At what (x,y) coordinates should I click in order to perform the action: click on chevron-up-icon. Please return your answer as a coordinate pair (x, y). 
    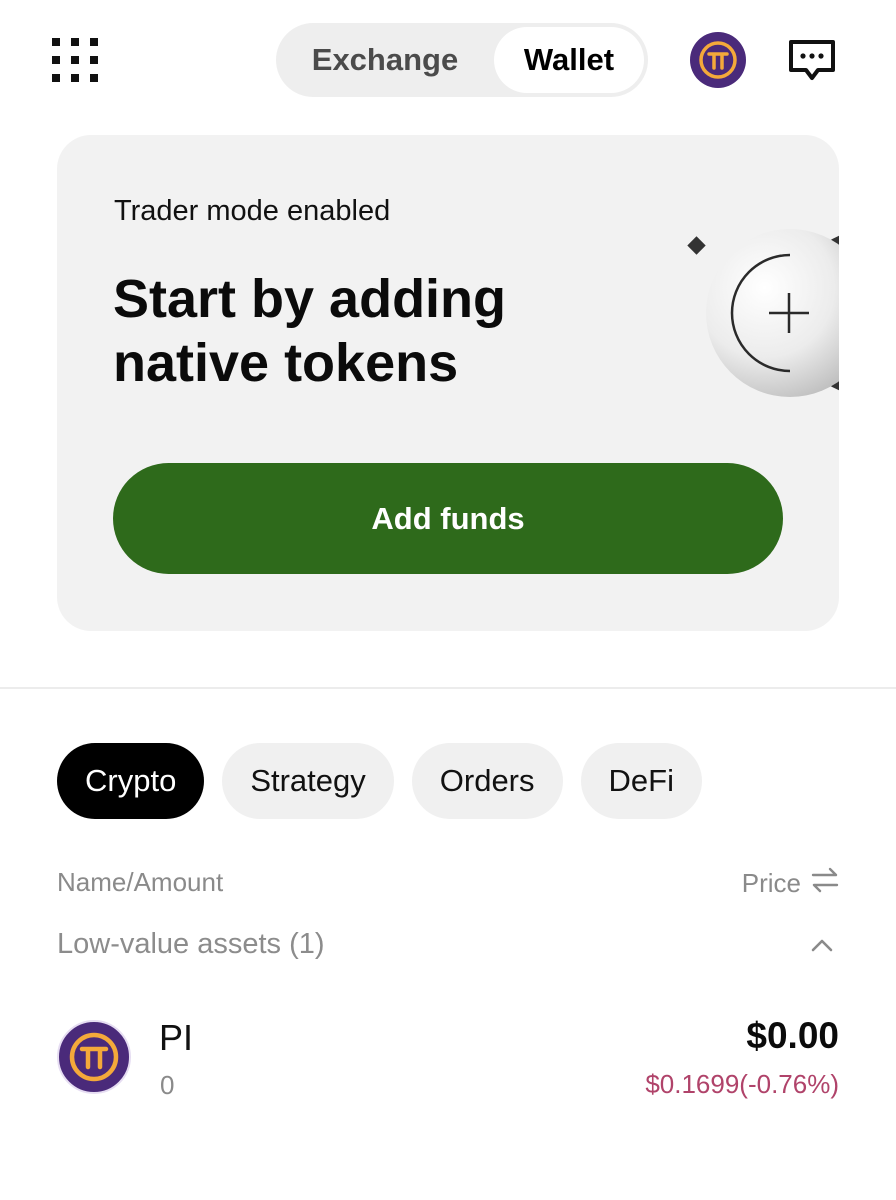
    Looking at the image, I should click on (822, 945).